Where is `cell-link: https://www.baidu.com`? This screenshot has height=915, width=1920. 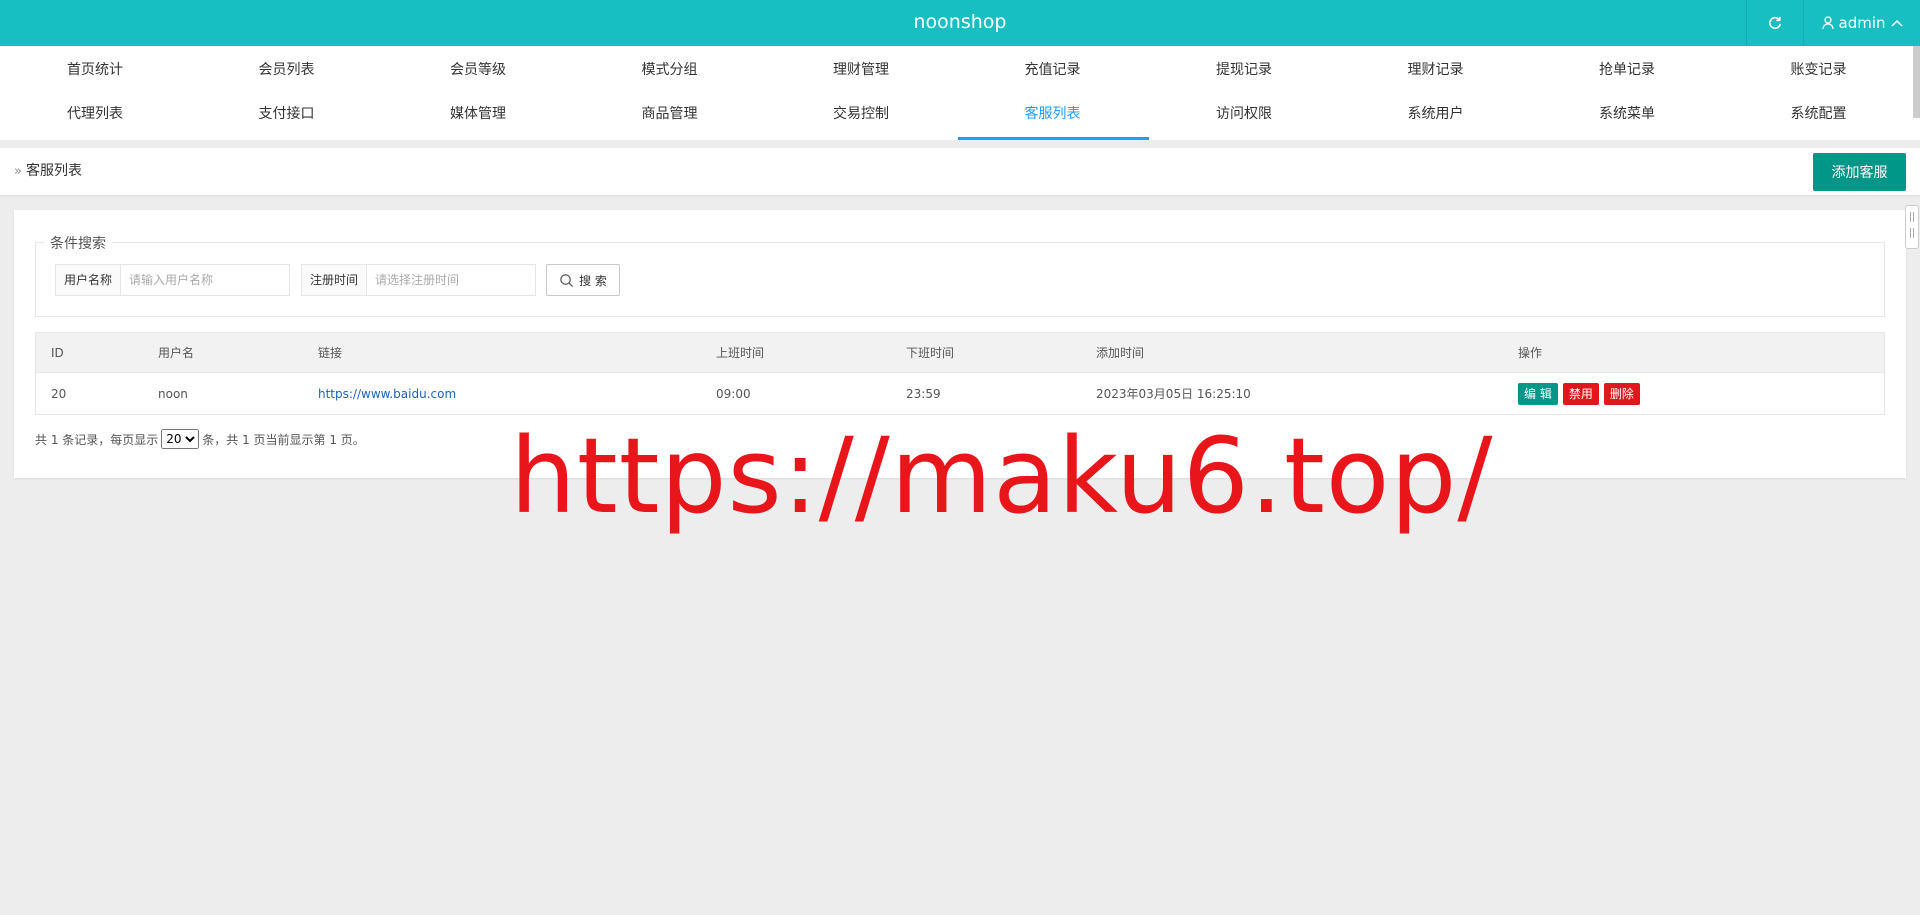 cell-link: https://www.baidu.com is located at coordinates (502, 394).